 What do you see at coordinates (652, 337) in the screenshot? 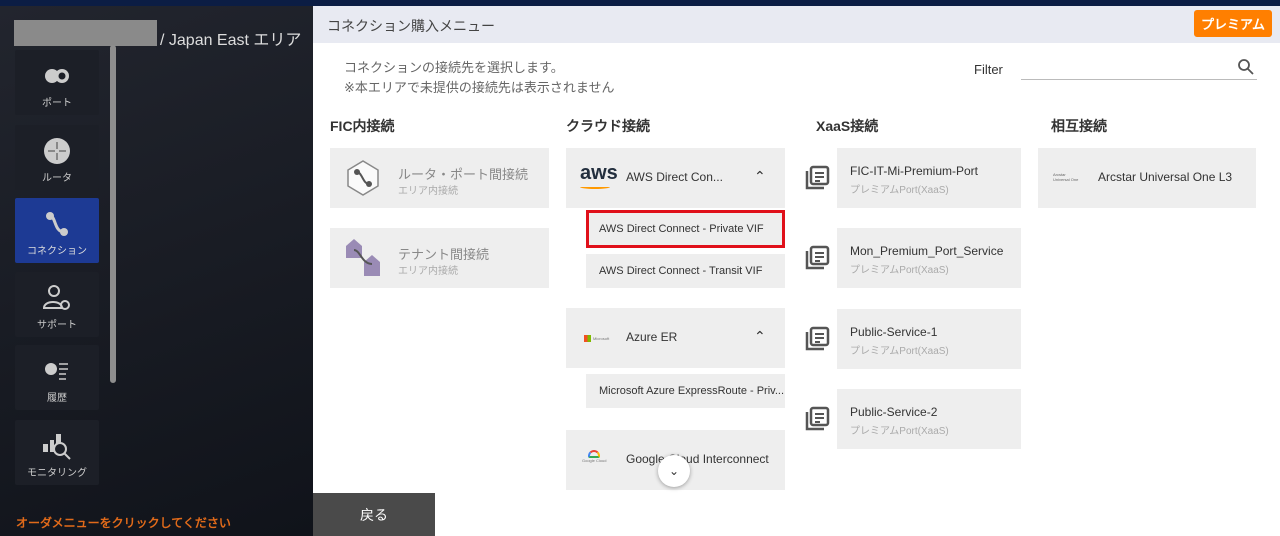
I see `group-title: Azure ER` at bounding box center [652, 337].